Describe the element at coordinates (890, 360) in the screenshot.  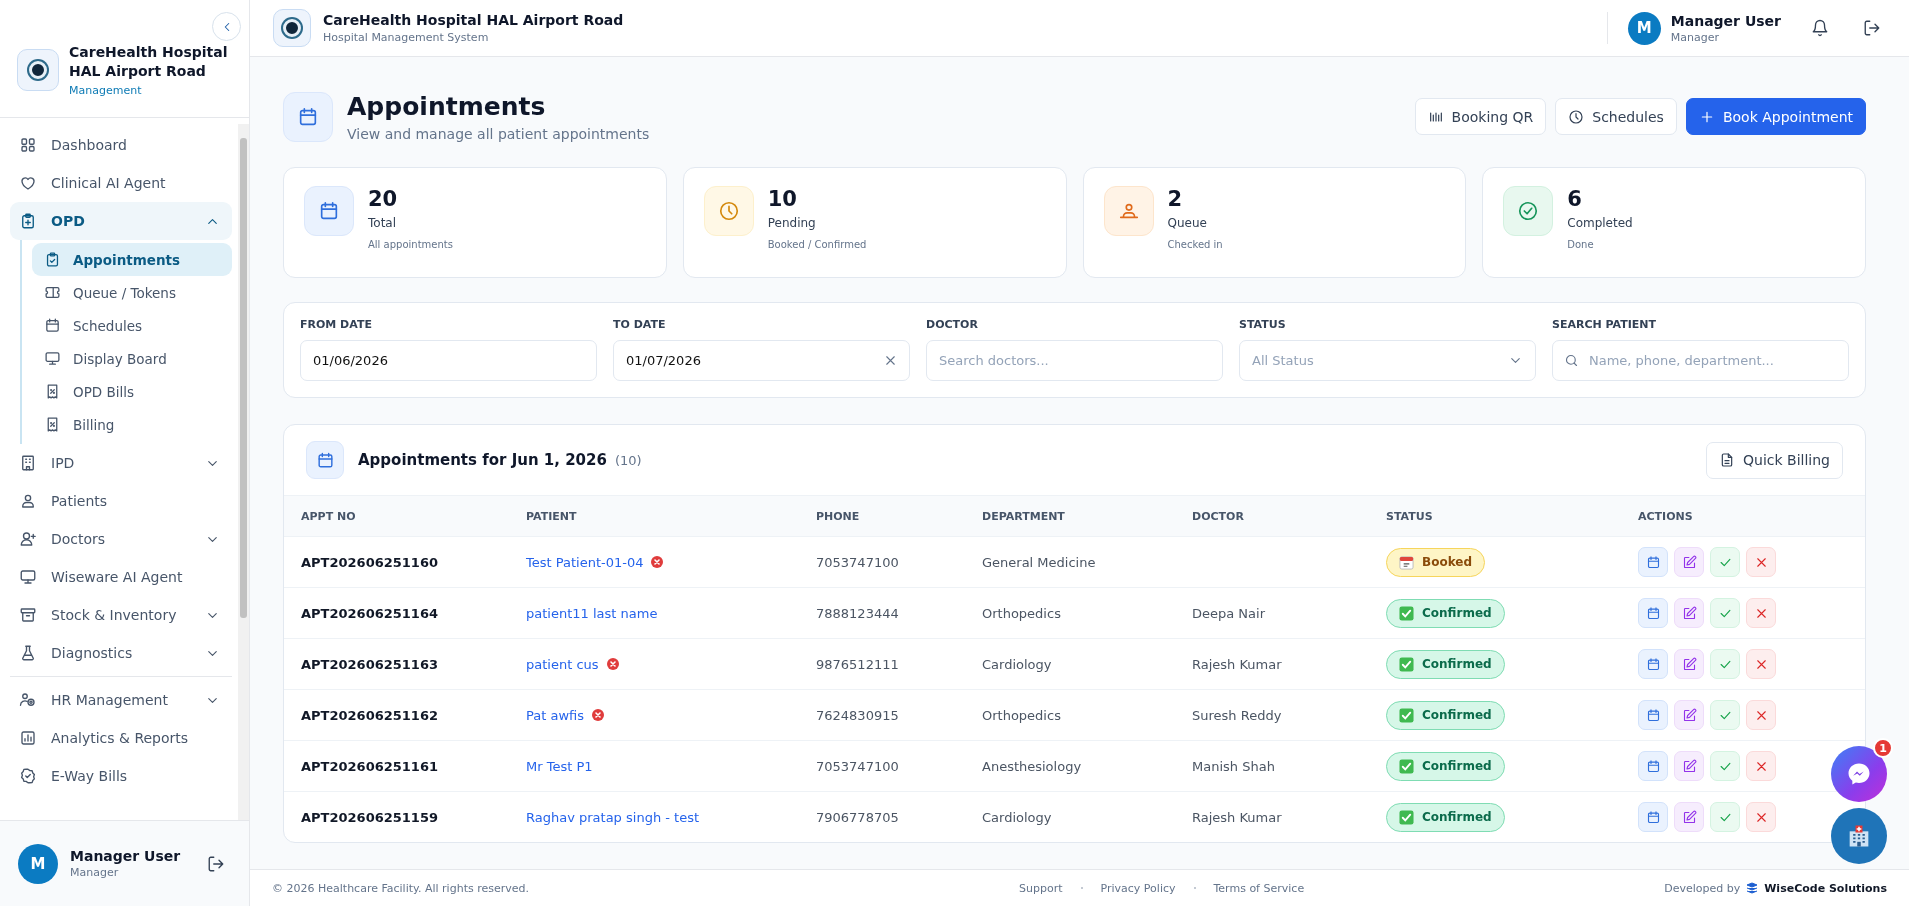
I see `clear-icon` at that location.